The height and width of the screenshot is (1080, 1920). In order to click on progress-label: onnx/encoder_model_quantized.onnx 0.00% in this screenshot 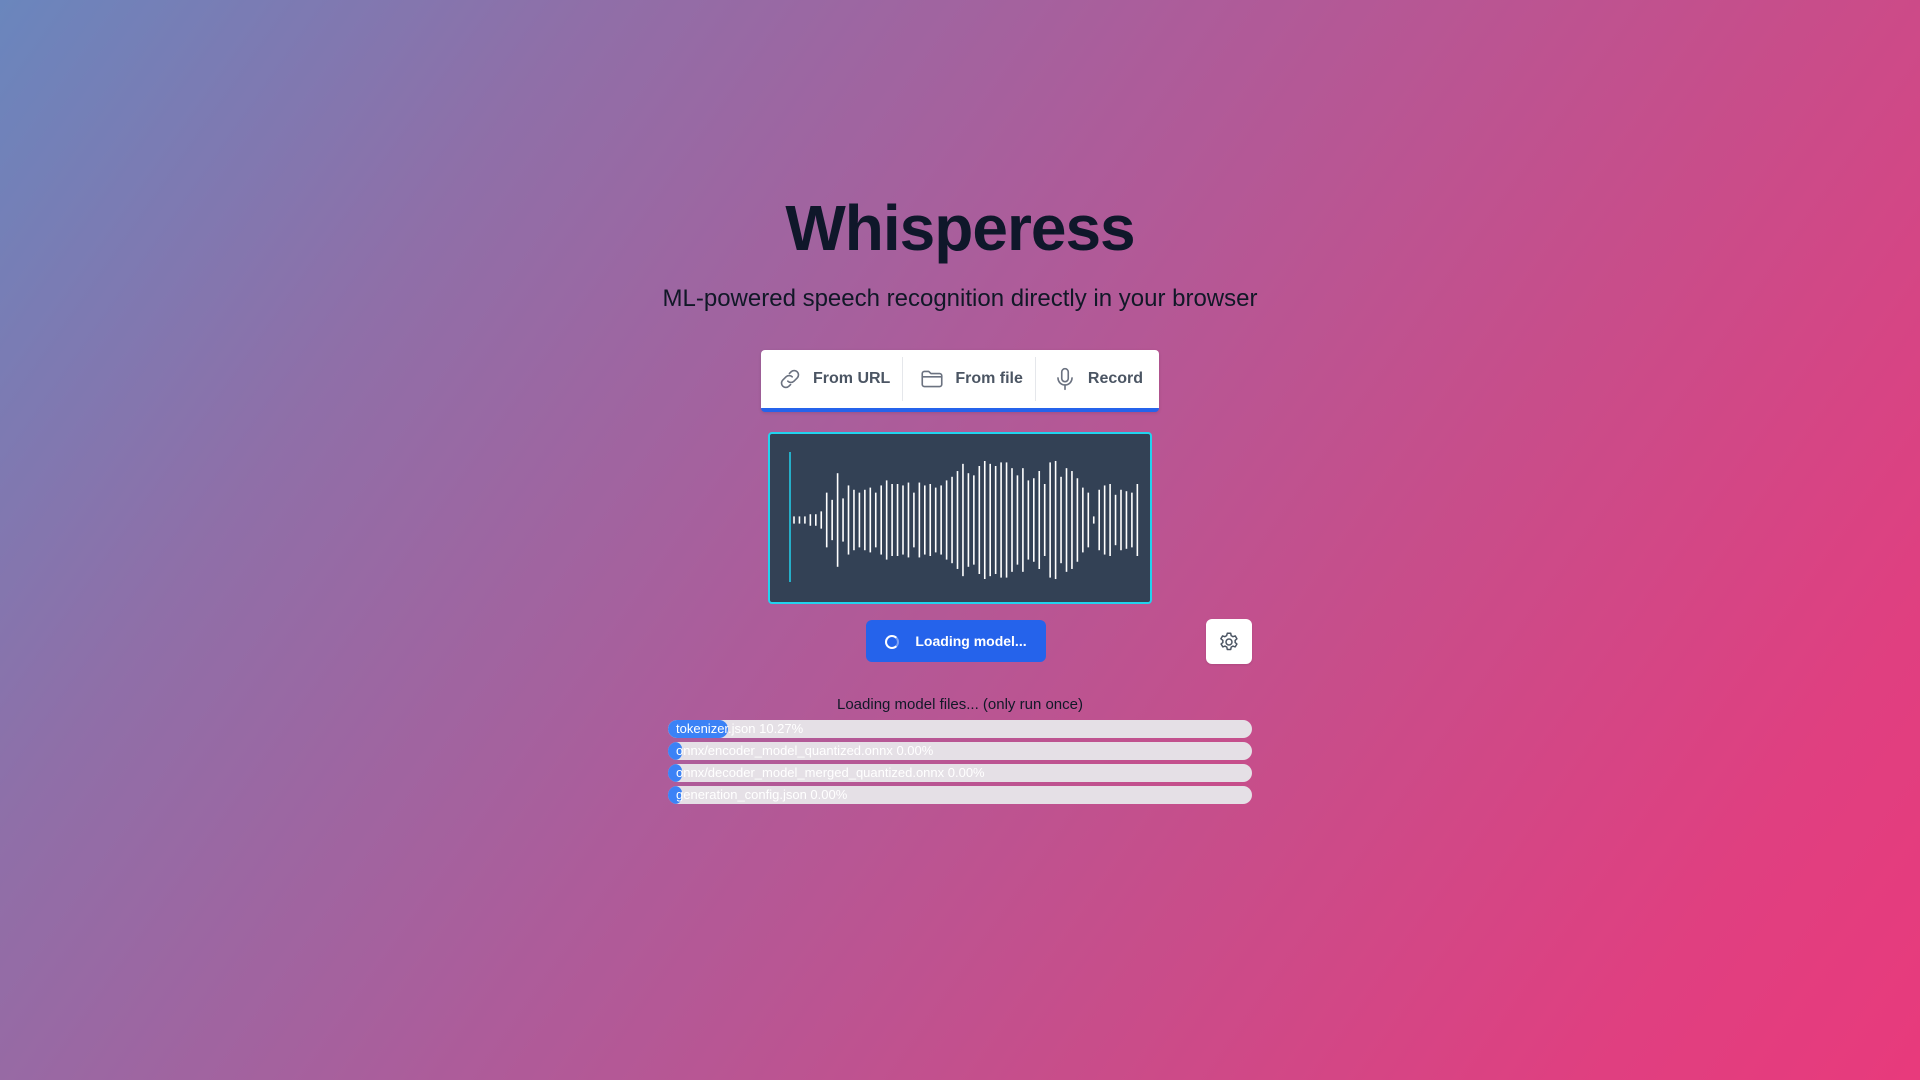, I will do `click(805, 750)`.